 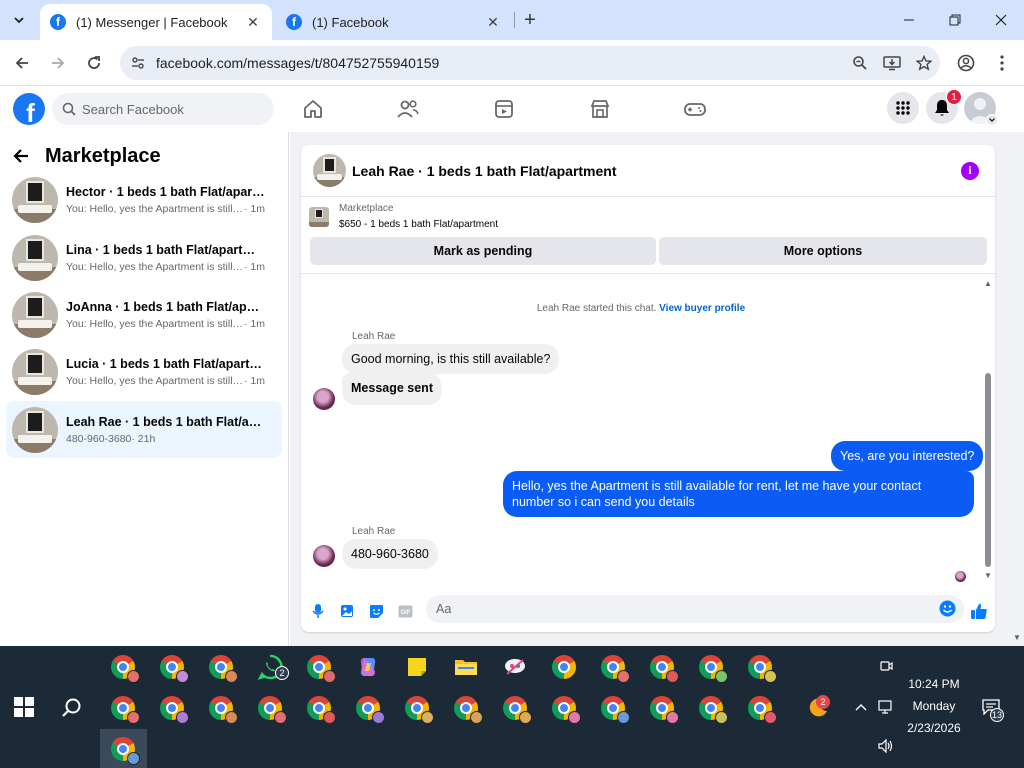 I want to click on chat-listing-thumbnail, so click(x=329, y=170).